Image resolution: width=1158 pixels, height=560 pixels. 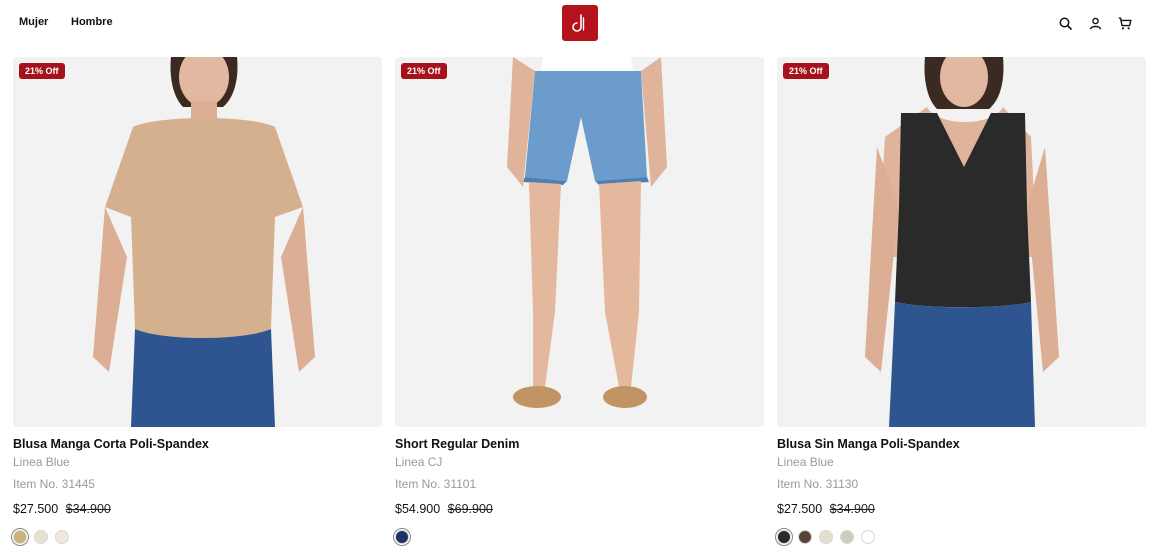 I want to click on cart-icon, so click(x=1125, y=23).